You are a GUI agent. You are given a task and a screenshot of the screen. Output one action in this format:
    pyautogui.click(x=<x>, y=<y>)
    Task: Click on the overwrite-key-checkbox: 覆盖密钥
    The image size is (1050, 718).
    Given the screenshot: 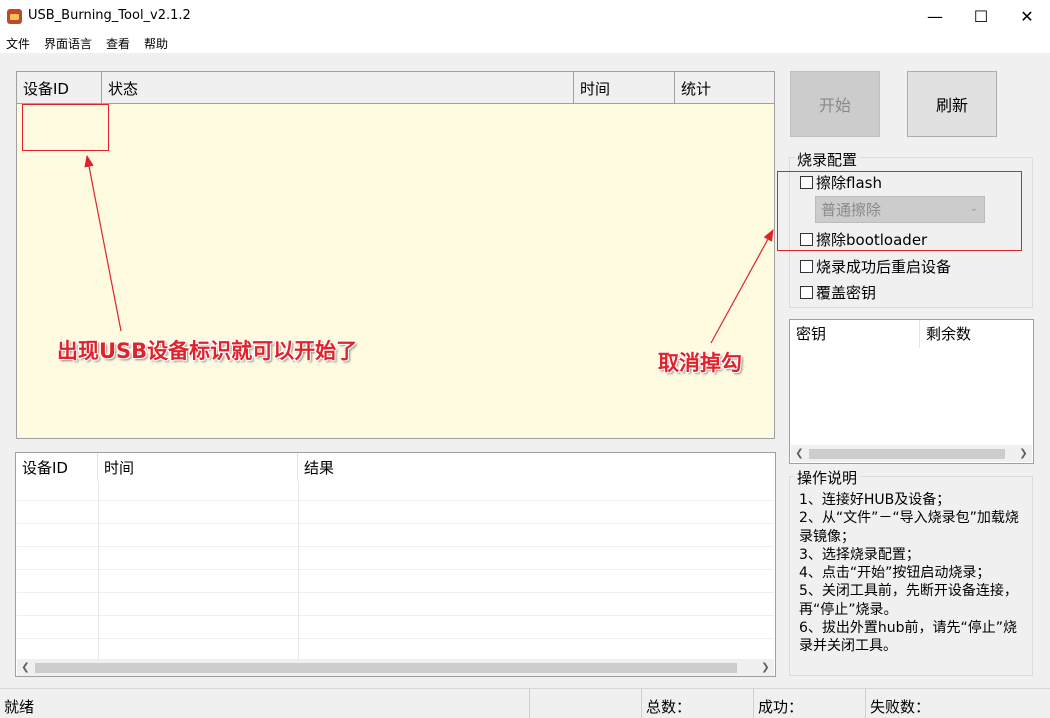 What is the action you would take?
    pyautogui.click(x=838, y=292)
    